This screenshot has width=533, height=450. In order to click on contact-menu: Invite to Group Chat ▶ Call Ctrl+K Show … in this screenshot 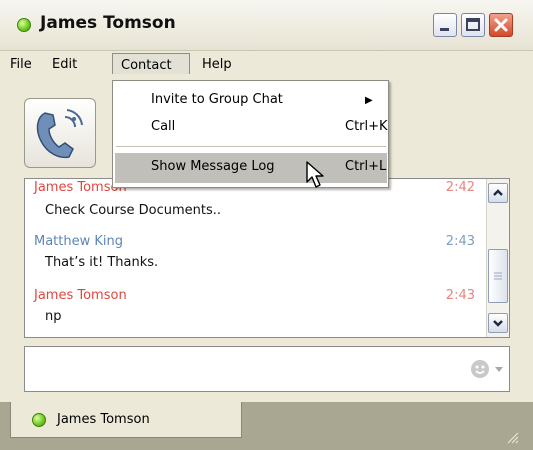, I will do `click(250, 134)`.